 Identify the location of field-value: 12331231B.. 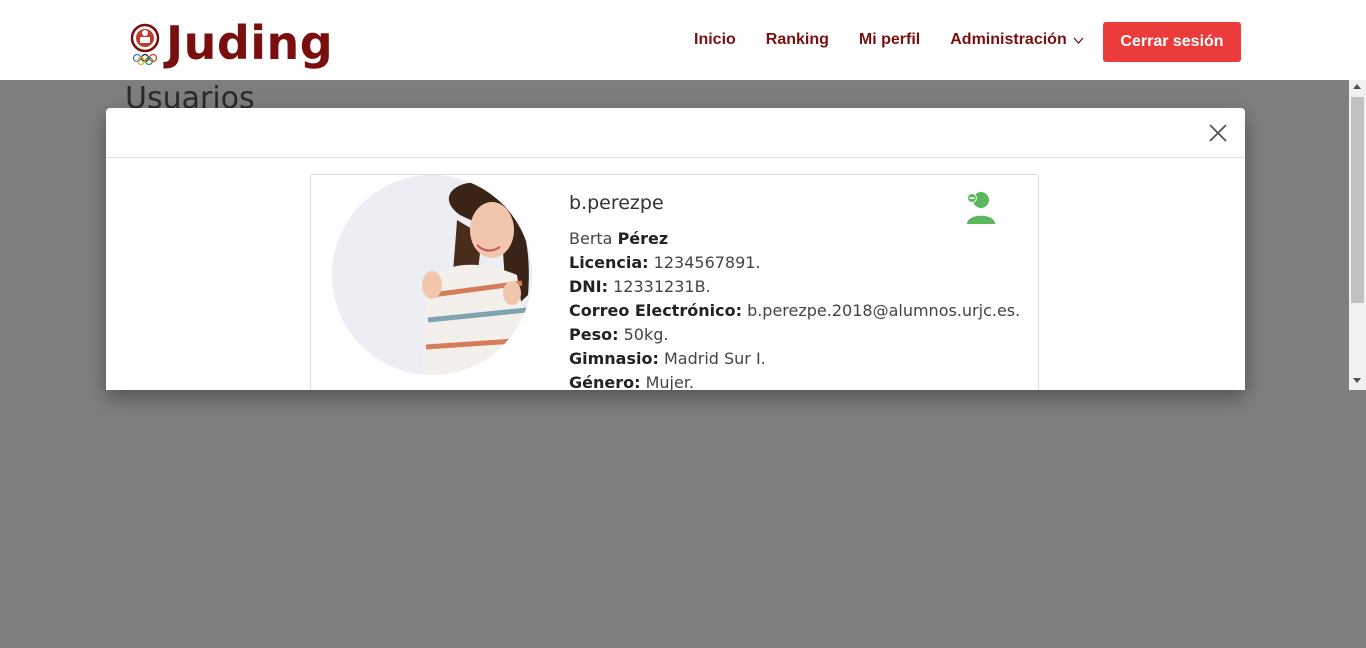
(662, 286).